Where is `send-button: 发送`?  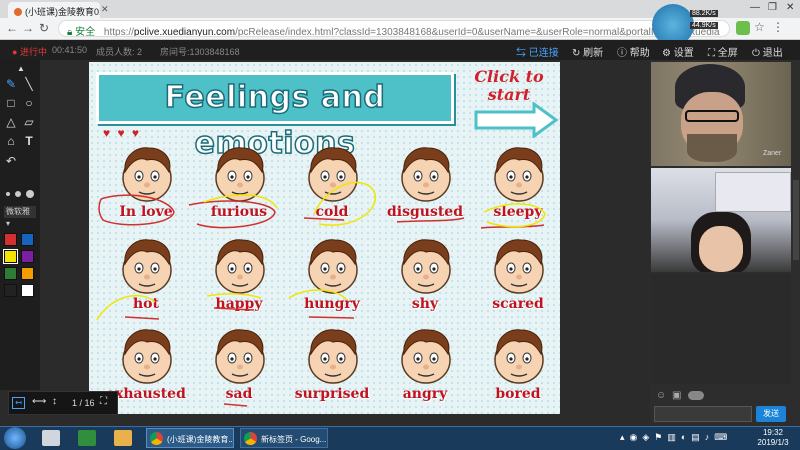
send-button: 发送 is located at coordinates (771, 414).